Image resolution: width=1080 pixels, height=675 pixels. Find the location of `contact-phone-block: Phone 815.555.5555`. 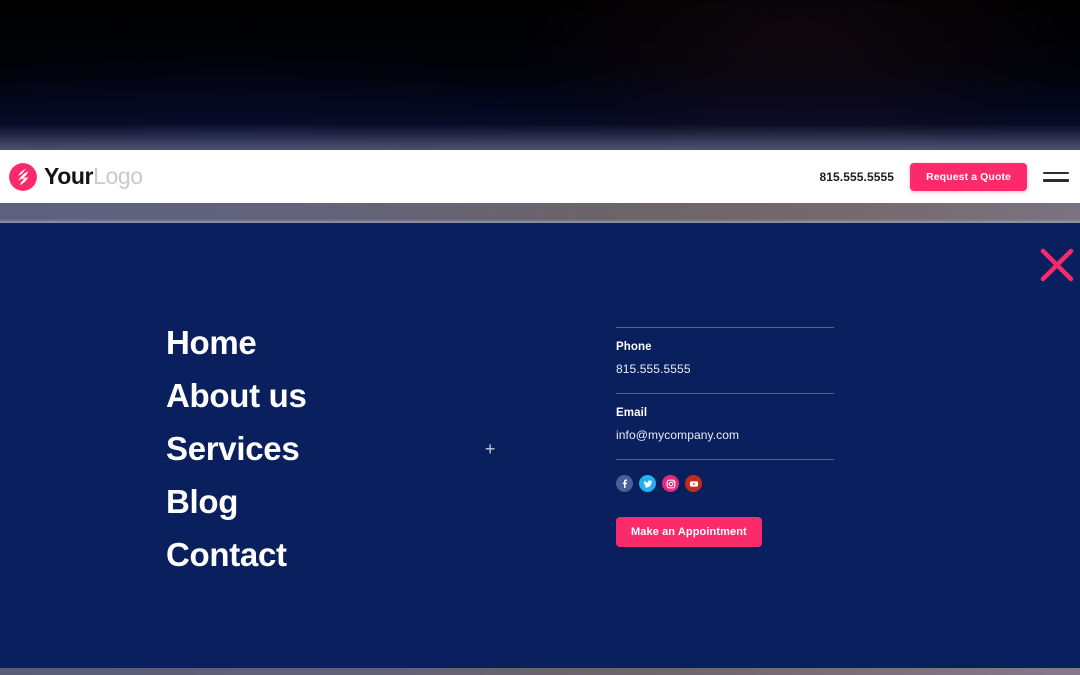

contact-phone-block: Phone 815.555.5555 is located at coordinates (725, 360).